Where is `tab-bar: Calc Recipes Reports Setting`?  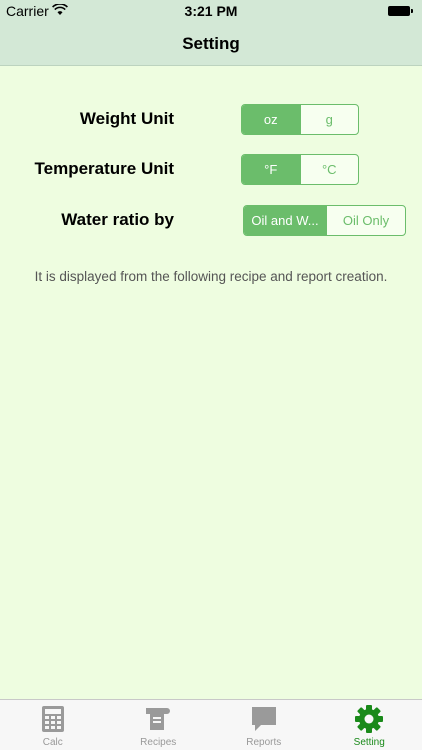 tab-bar: Calc Recipes Reports Setting is located at coordinates (211, 724).